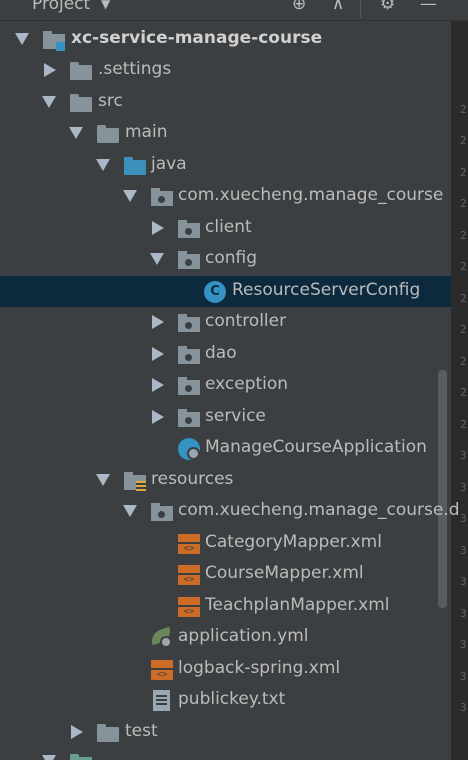 The image size is (468, 760). What do you see at coordinates (225, 354) in the screenshot?
I see `tree-node-dao: dao` at bounding box center [225, 354].